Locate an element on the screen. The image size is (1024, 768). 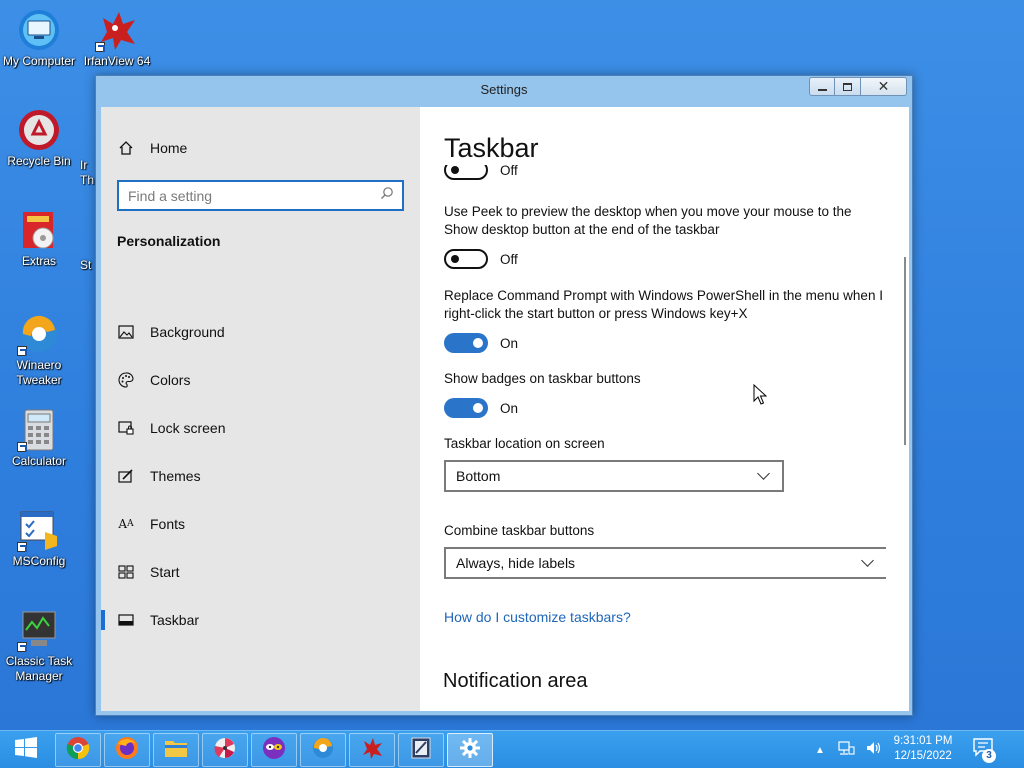
palette-icon is located at coordinates (126, 380).